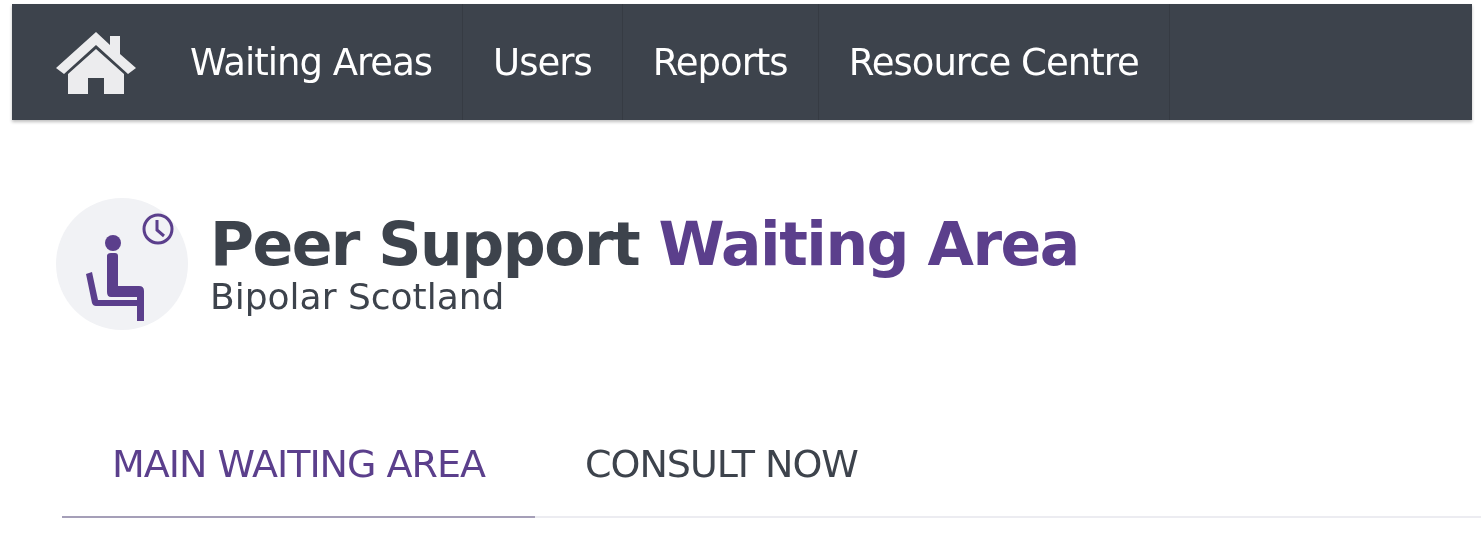  Describe the element at coordinates (122, 264) in the screenshot. I see `waiting-person-icon` at that location.